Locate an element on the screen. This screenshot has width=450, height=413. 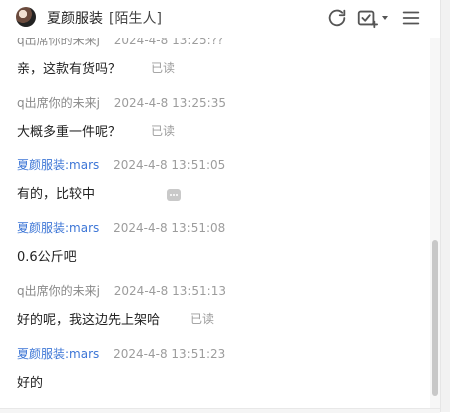
message-item: q出席你的未来j 2024-4-8 13:25:?? 亲，这款有货吗？ 已读 is located at coordinates (217, 57).